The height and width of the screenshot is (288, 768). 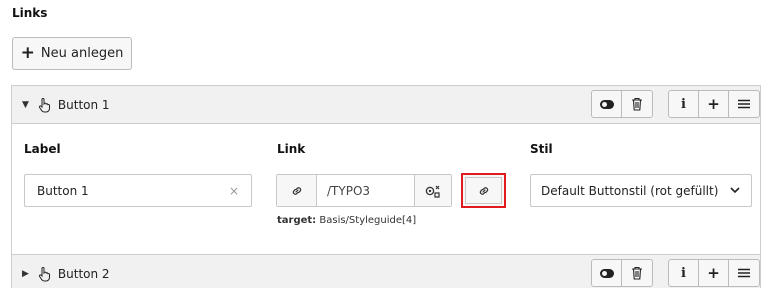 I want to click on style-field-title: Stil, so click(x=541, y=149).